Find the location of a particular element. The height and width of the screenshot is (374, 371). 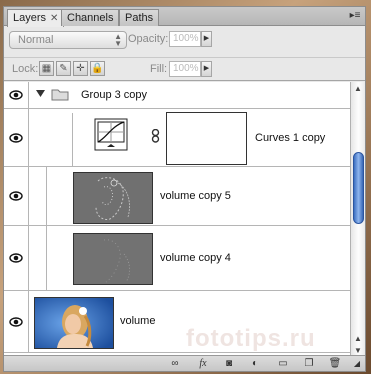

lock-row: Lock: ▦ ✎ ✛ 🔒 Fill: 100% ▶ is located at coordinates (184, 69).